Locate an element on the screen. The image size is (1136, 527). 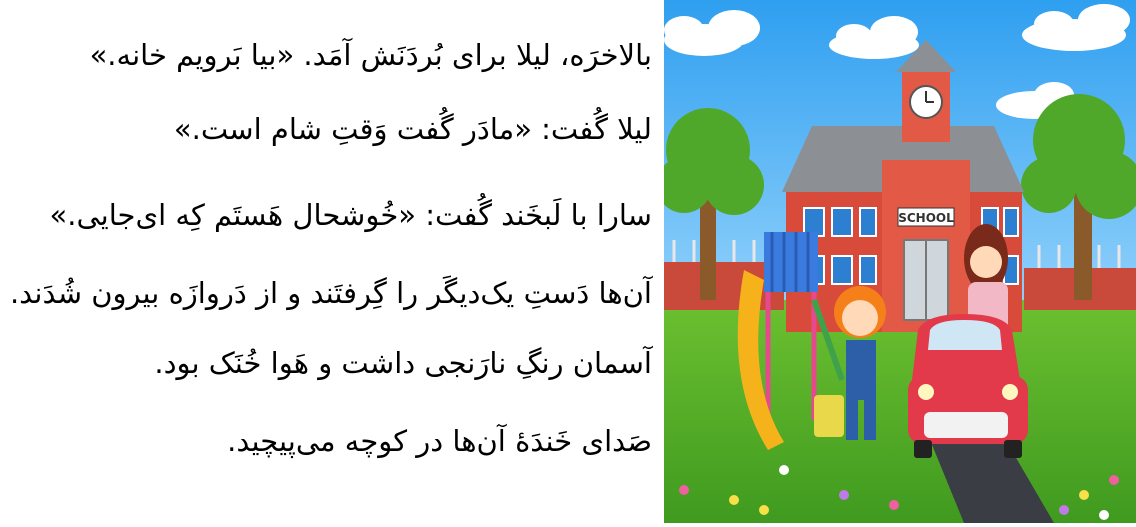
story-line: لیلا گُفت: «مادَر گُفت وَقتِ شام است.» is located at coordinates (412, 129).